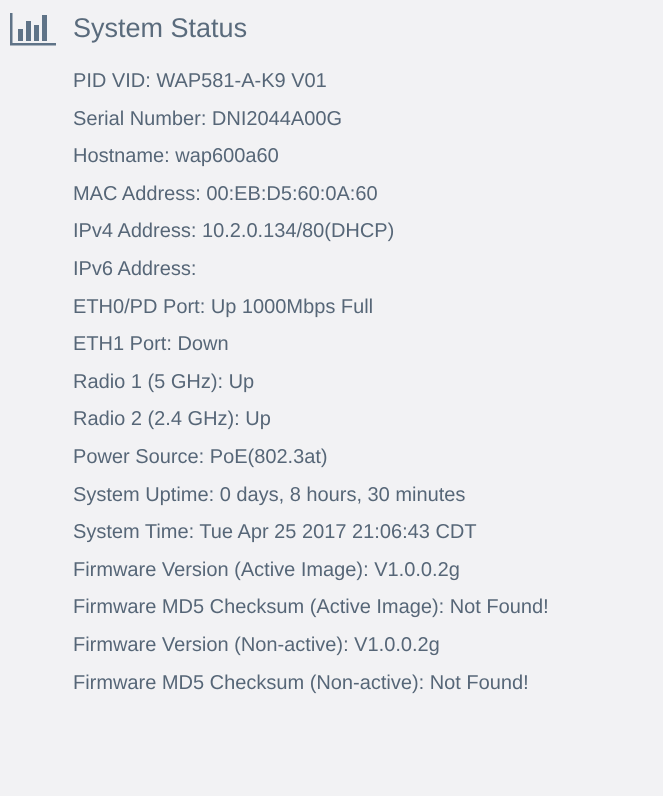 The width and height of the screenshot is (663, 796). Describe the element at coordinates (164, 382) in the screenshot. I see `status-line: Radio 1 (5 GHz): Up` at that location.